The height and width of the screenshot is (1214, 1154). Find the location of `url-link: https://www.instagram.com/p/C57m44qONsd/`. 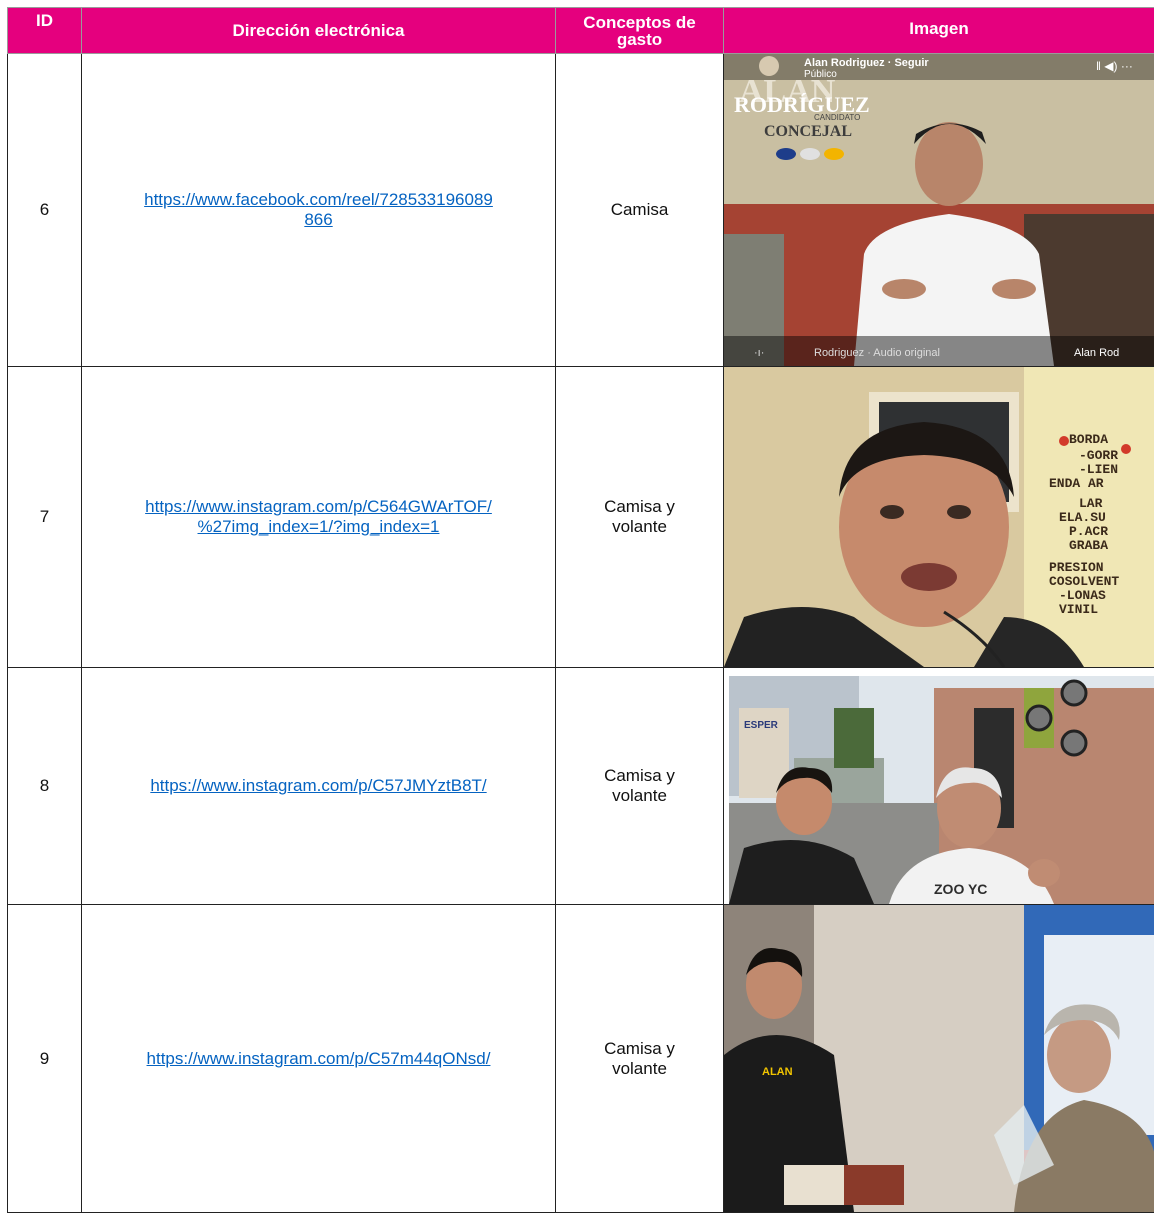

url-link: https://www.instagram.com/p/C57m44qONsd/ is located at coordinates (319, 1058).